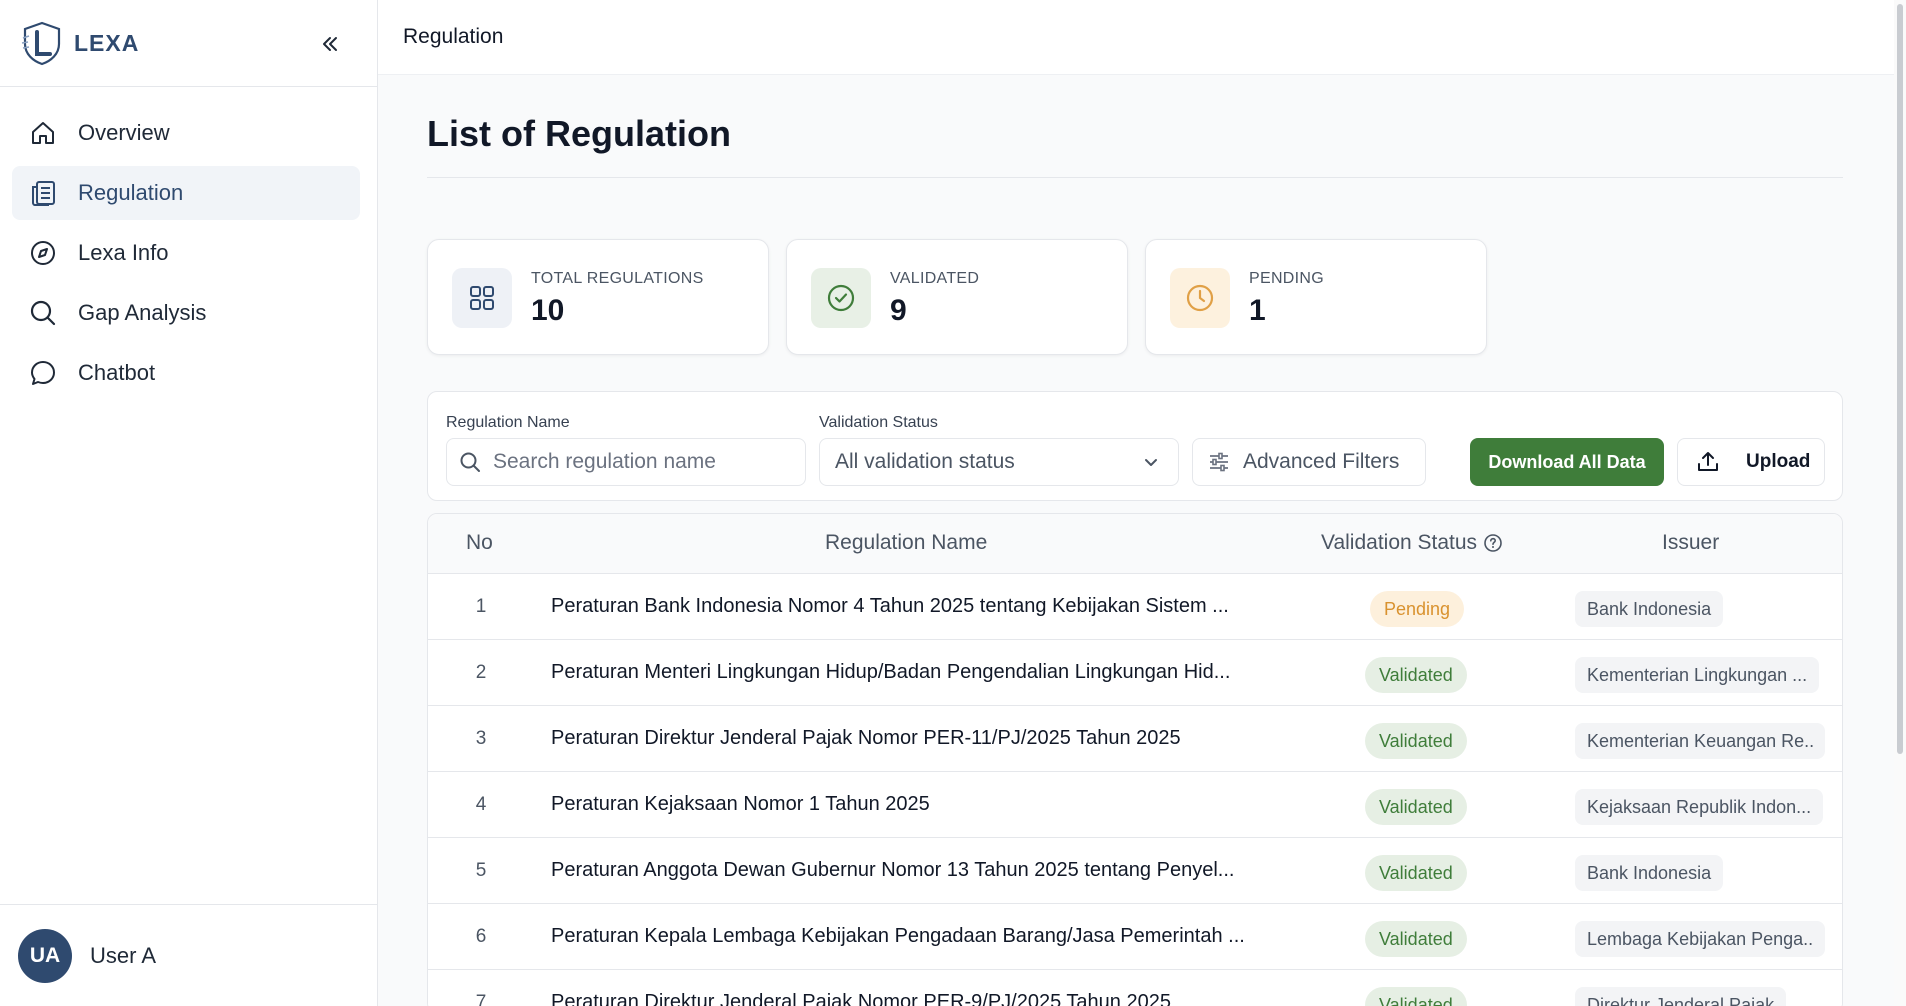 Image resolution: width=1906 pixels, height=1006 pixels. I want to click on sidebar-item-overview: Overview, so click(186, 133).